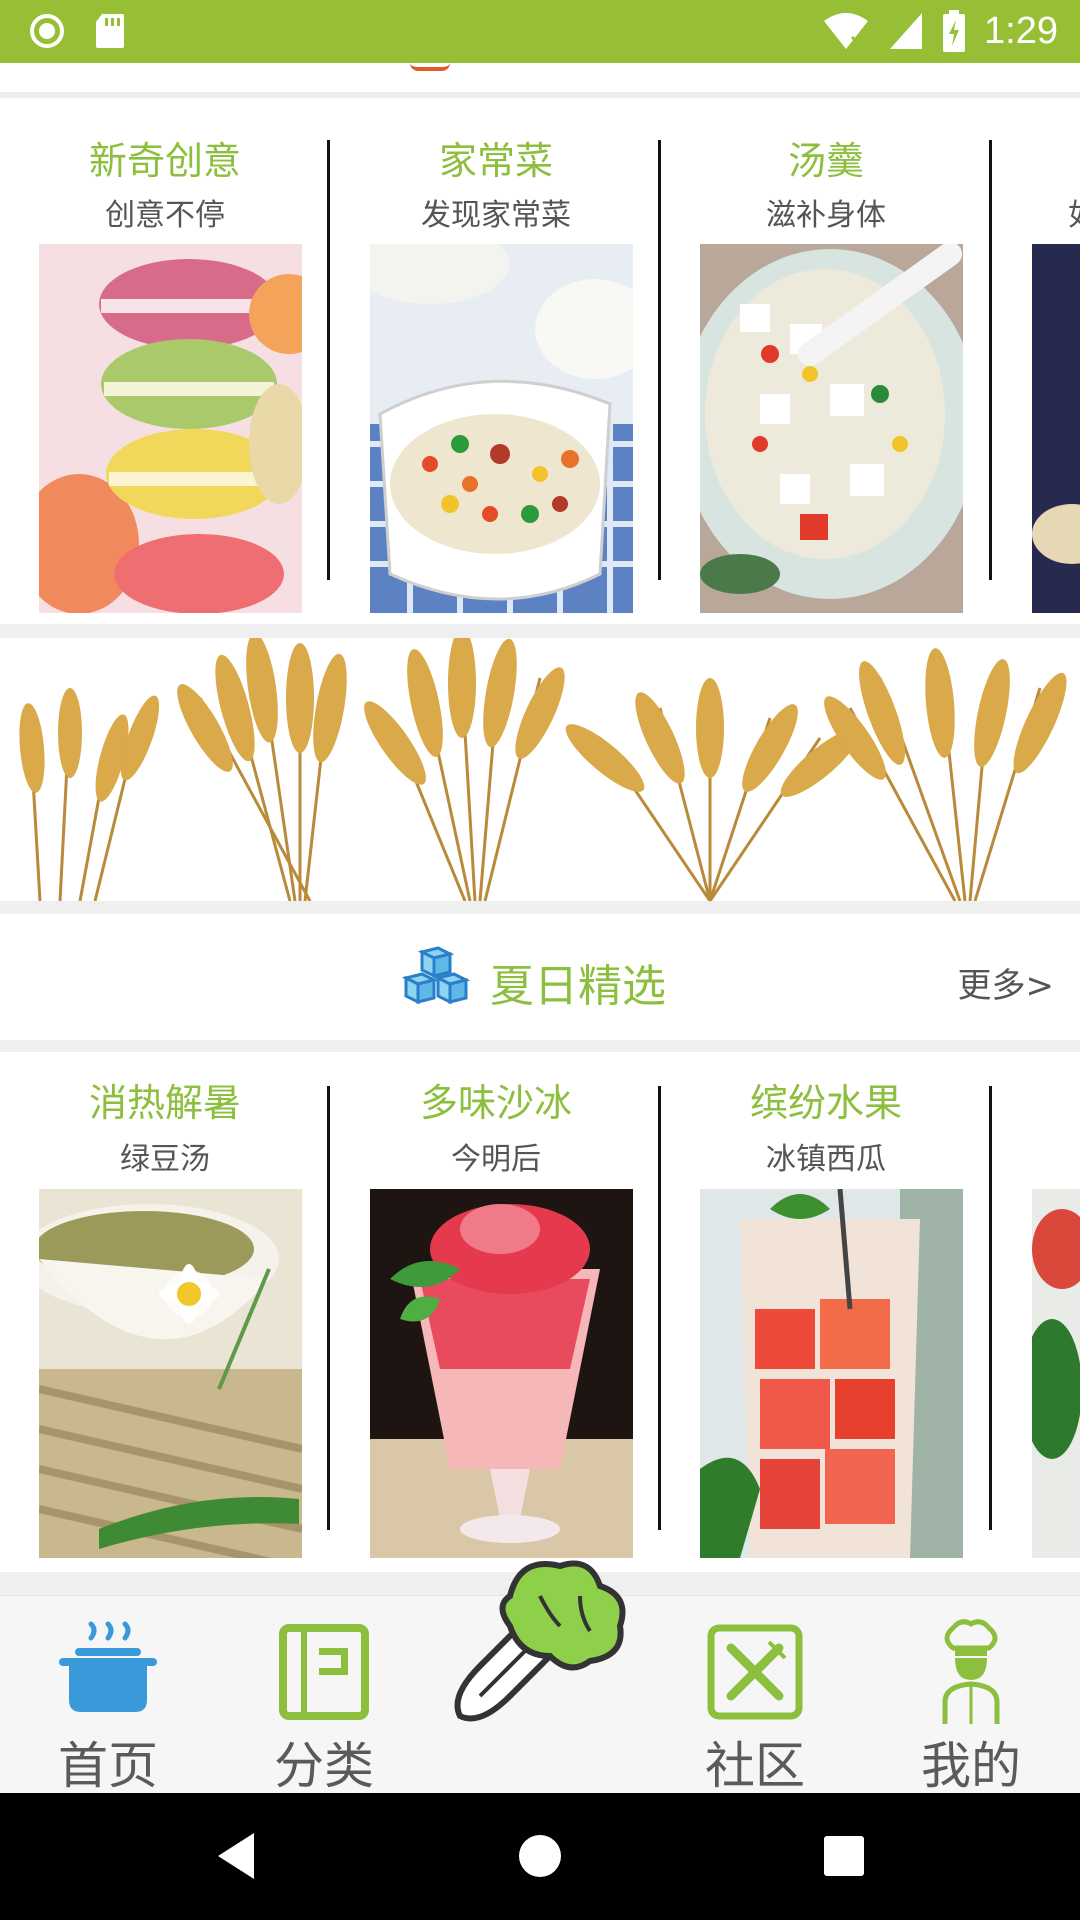 This screenshot has width=1080, height=1920. What do you see at coordinates (324, 1766) in the screenshot?
I see `nav-label: 分类` at bounding box center [324, 1766].